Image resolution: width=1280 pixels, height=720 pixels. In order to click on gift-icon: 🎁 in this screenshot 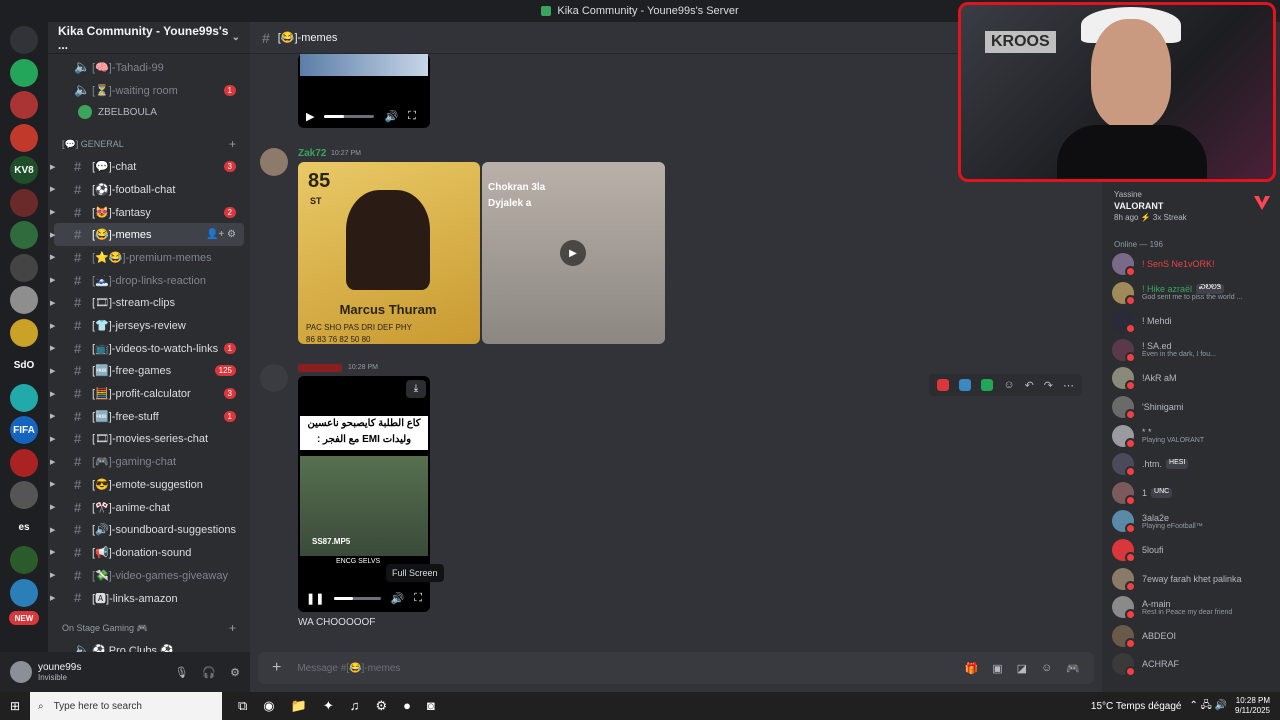, I will do `click(972, 668)`.